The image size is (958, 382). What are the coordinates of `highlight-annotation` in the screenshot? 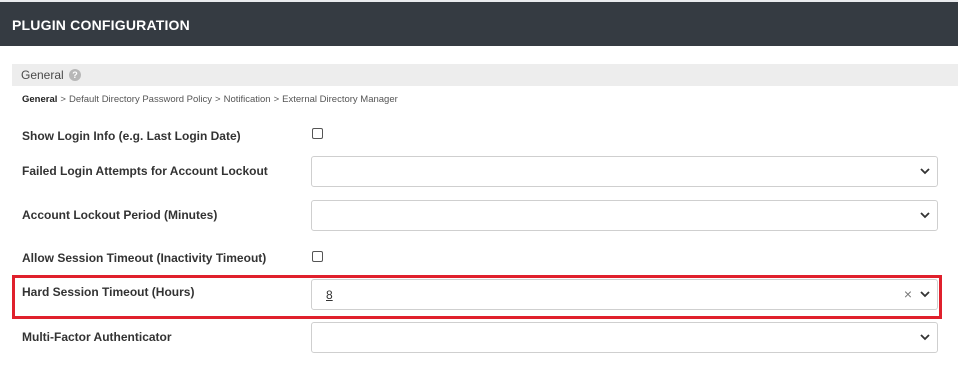 It's located at (477, 297).